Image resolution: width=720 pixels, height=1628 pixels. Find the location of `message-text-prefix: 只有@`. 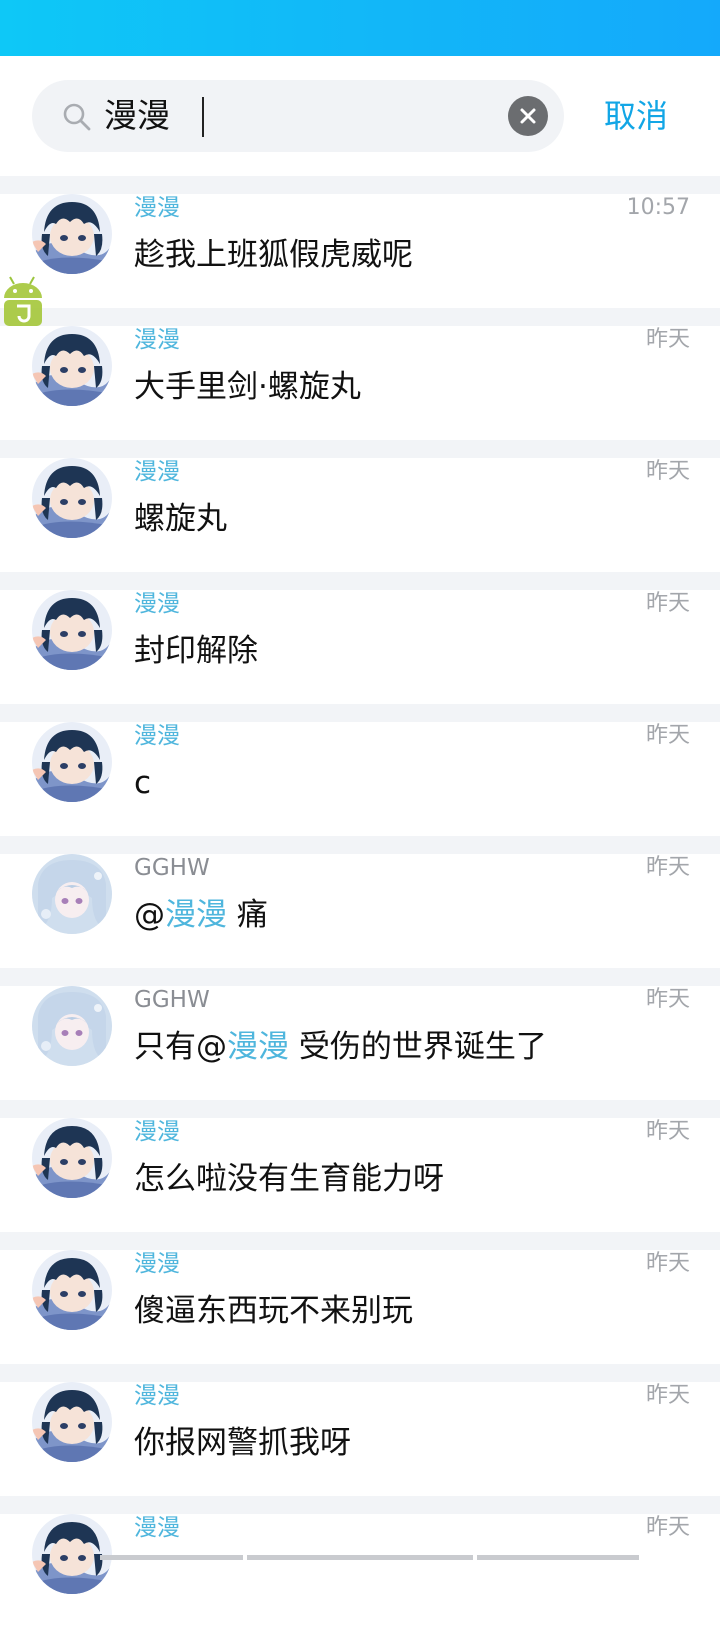

message-text-prefix: 只有@ is located at coordinates (180, 1047).